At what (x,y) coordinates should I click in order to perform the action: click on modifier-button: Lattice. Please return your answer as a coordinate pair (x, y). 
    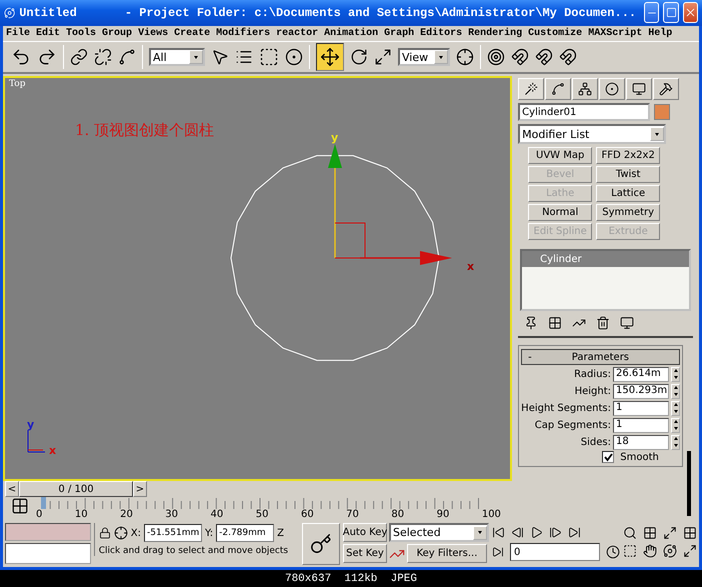
    Looking at the image, I should click on (628, 193).